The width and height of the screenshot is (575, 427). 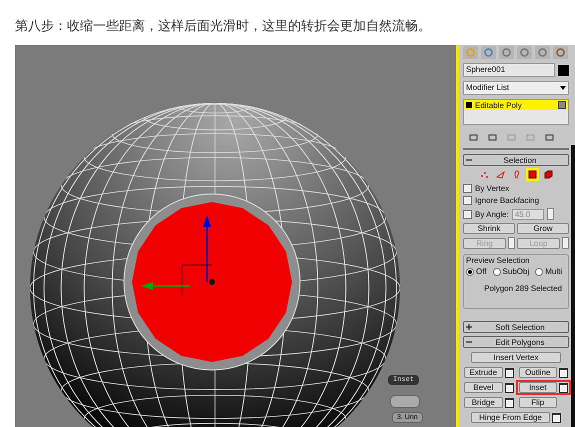 I want to click on radio-label: Multi, so click(x=553, y=271).